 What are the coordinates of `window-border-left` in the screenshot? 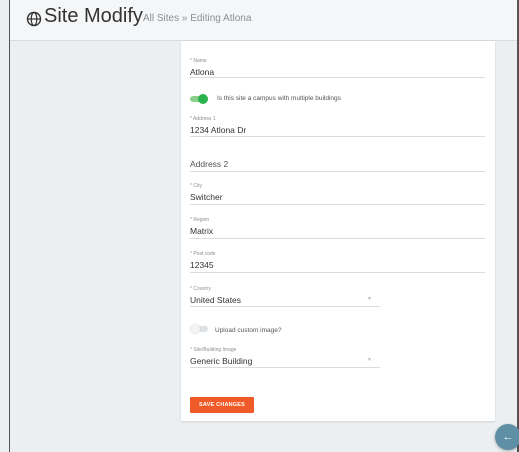 It's located at (9, 226).